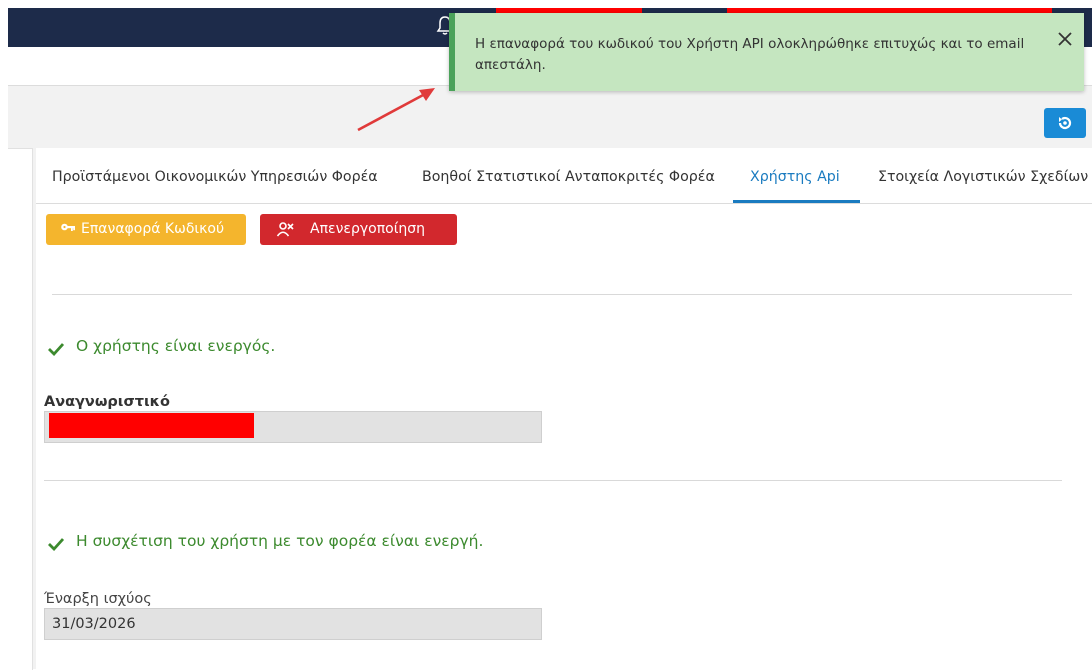  What do you see at coordinates (568, 175) in the screenshot?
I see `tab-statistical-assistants: Βοηθοί Στατιστικοί Ανταποκριτές Φορέα` at bounding box center [568, 175].